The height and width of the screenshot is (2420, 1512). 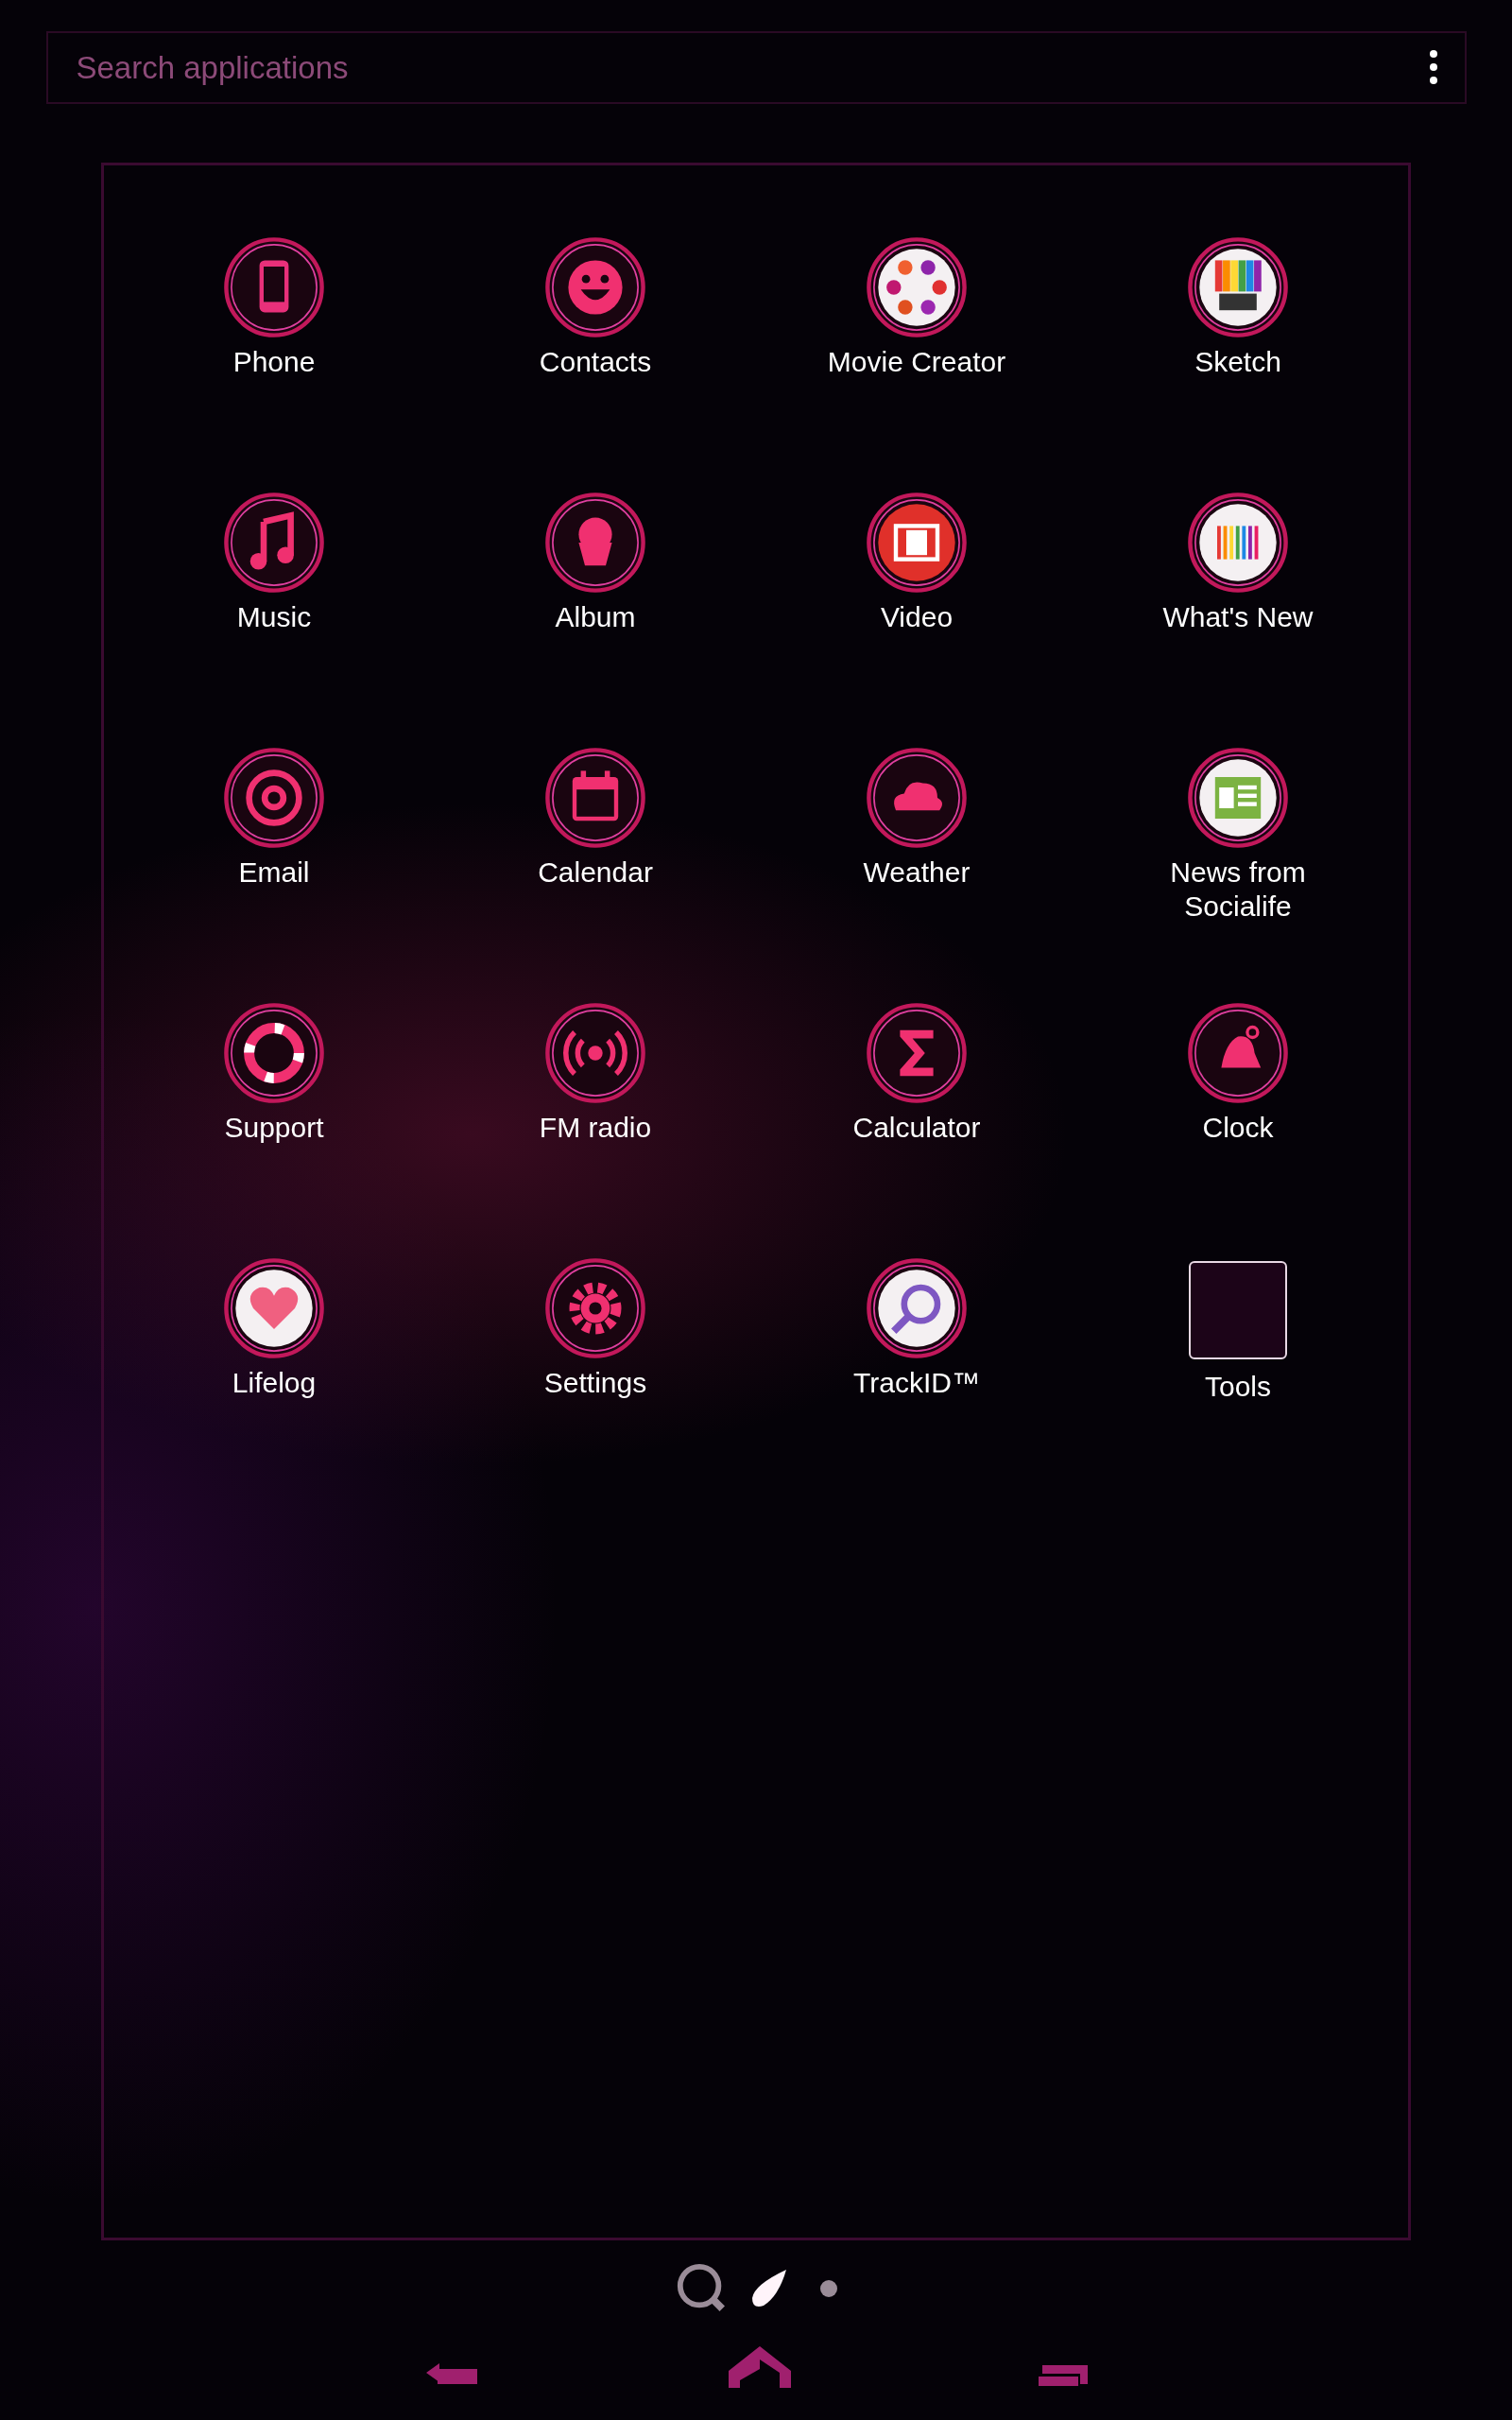 What do you see at coordinates (595, 1053) in the screenshot?
I see `radio-wave-icon` at bounding box center [595, 1053].